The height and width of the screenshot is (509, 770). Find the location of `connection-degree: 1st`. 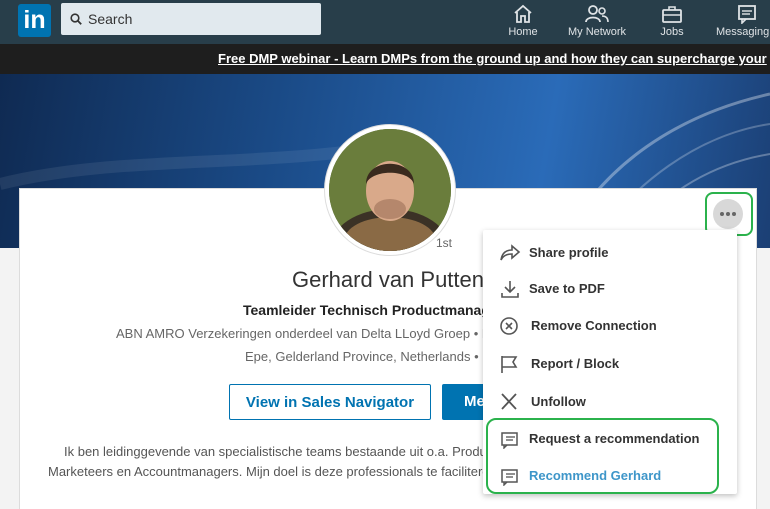

connection-degree: 1st is located at coordinates (444, 243).